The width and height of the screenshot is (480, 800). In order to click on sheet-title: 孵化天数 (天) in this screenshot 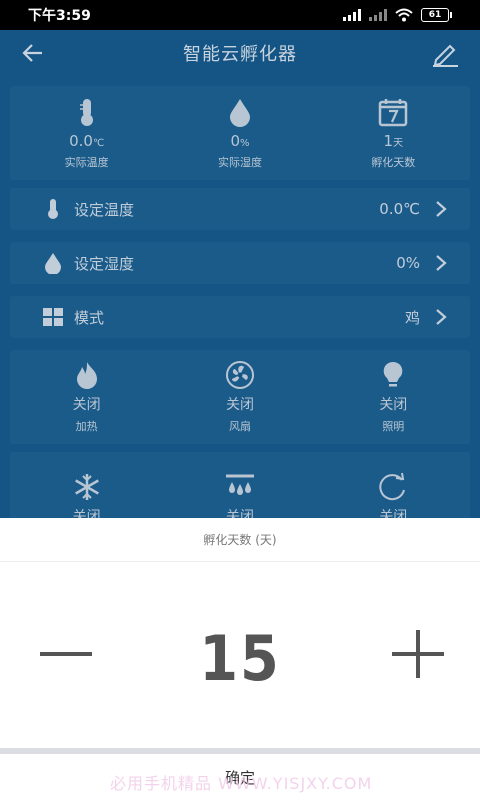, I will do `click(240, 540)`.